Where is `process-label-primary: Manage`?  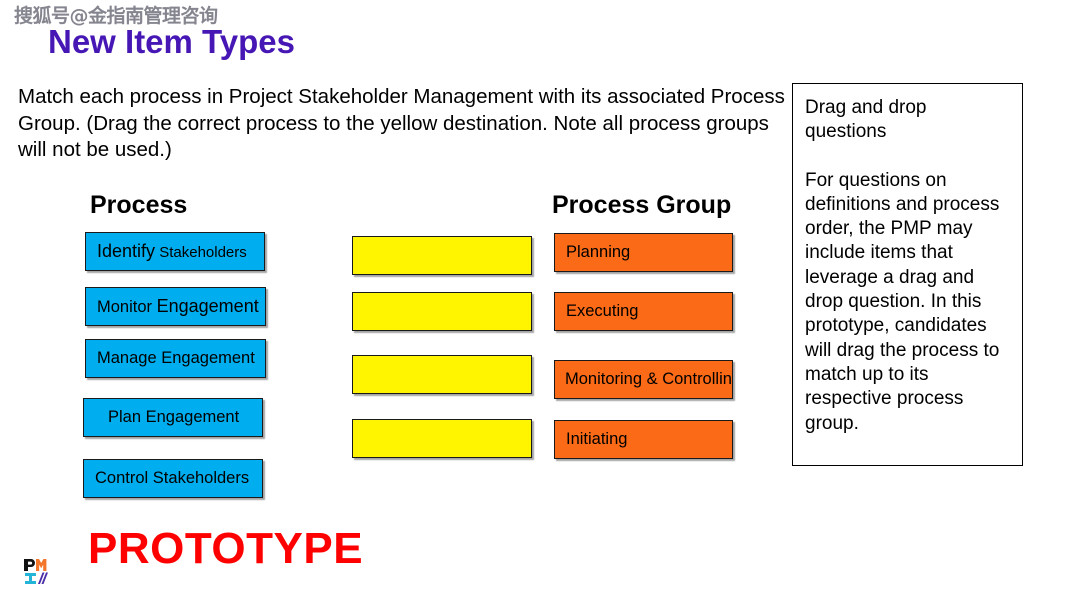 process-label-primary: Manage is located at coordinates (127, 358).